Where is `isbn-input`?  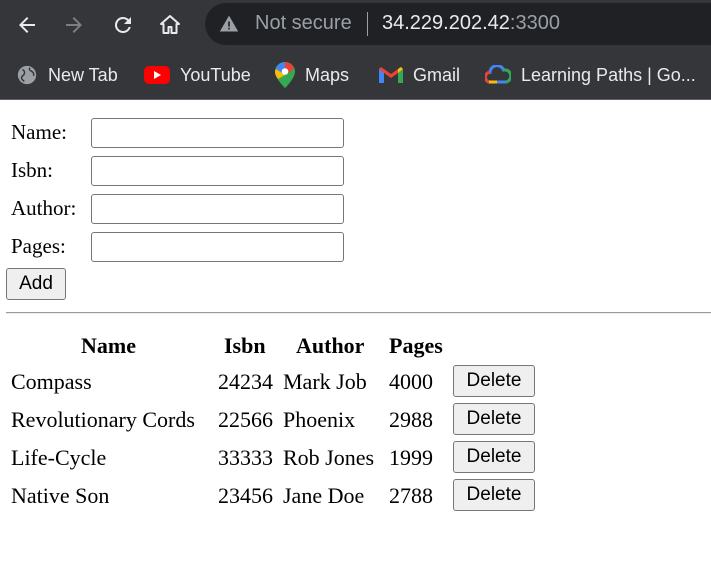
isbn-input is located at coordinates (217, 171).